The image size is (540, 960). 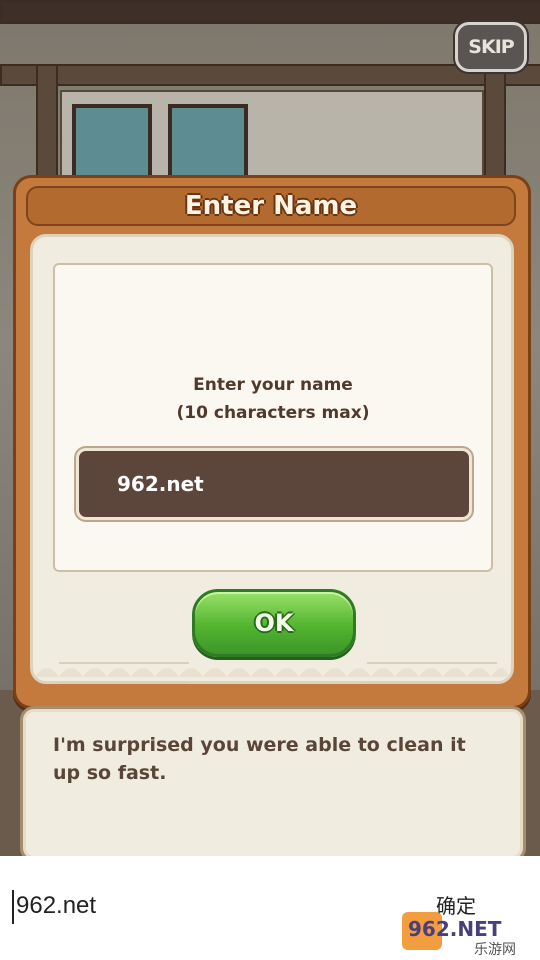 What do you see at coordinates (455, 929) in the screenshot?
I see `watermark-brand: 962.NET` at bounding box center [455, 929].